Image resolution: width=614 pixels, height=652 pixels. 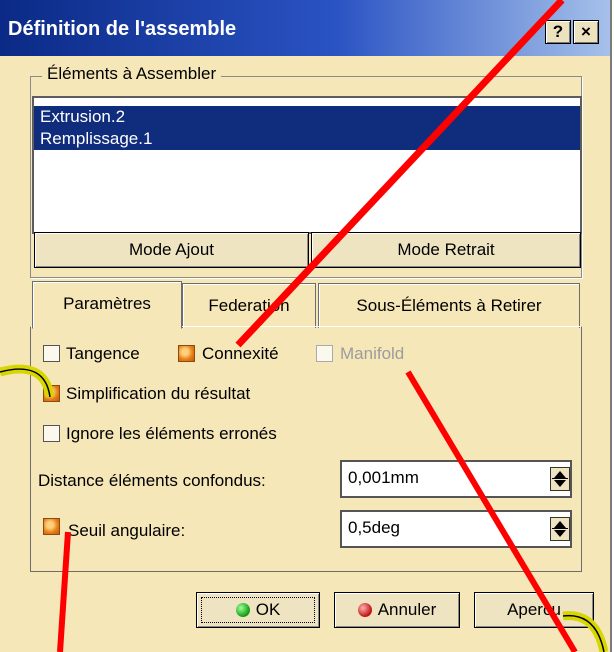 I want to click on connexite-checkbox, so click(x=186, y=353).